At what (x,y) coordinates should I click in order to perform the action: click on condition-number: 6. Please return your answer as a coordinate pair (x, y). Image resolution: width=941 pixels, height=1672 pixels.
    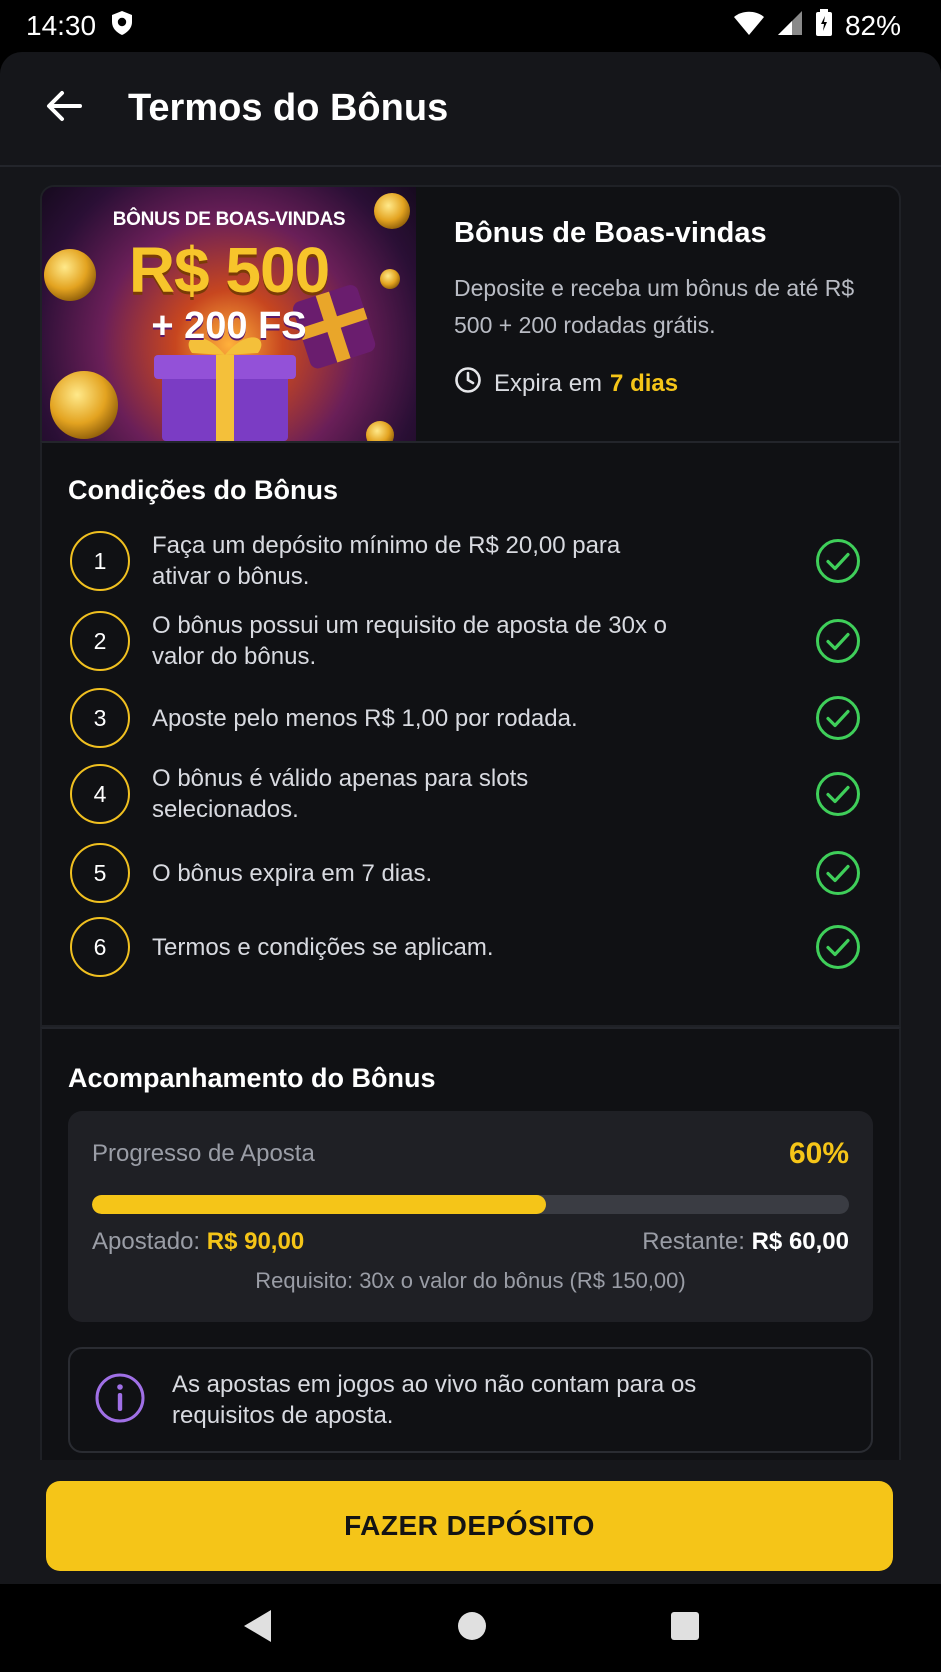
    Looking at the image, I should click on (100, 947).